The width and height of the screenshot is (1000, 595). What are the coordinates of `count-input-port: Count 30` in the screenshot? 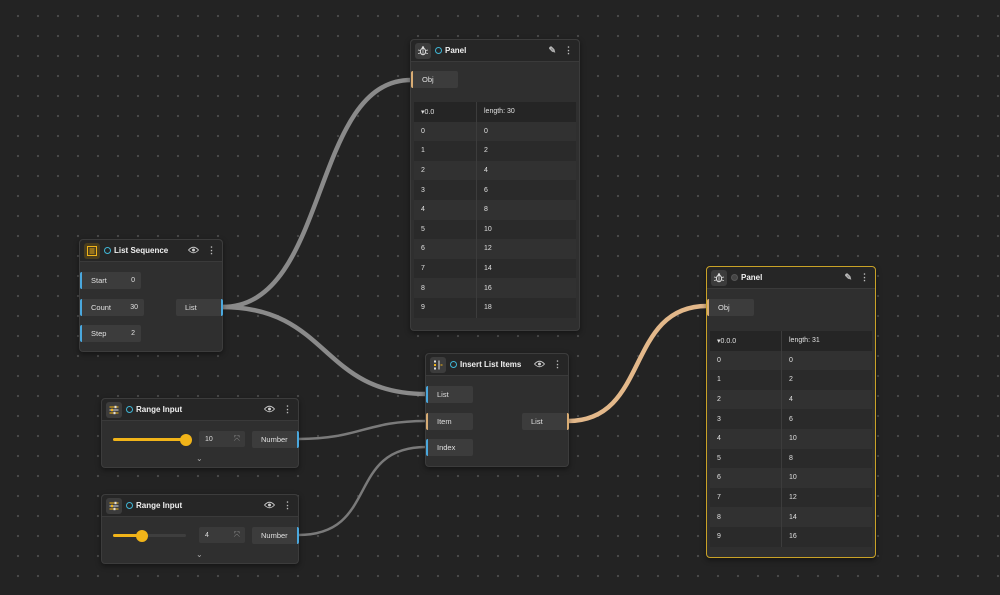 It's located at (112, 307).